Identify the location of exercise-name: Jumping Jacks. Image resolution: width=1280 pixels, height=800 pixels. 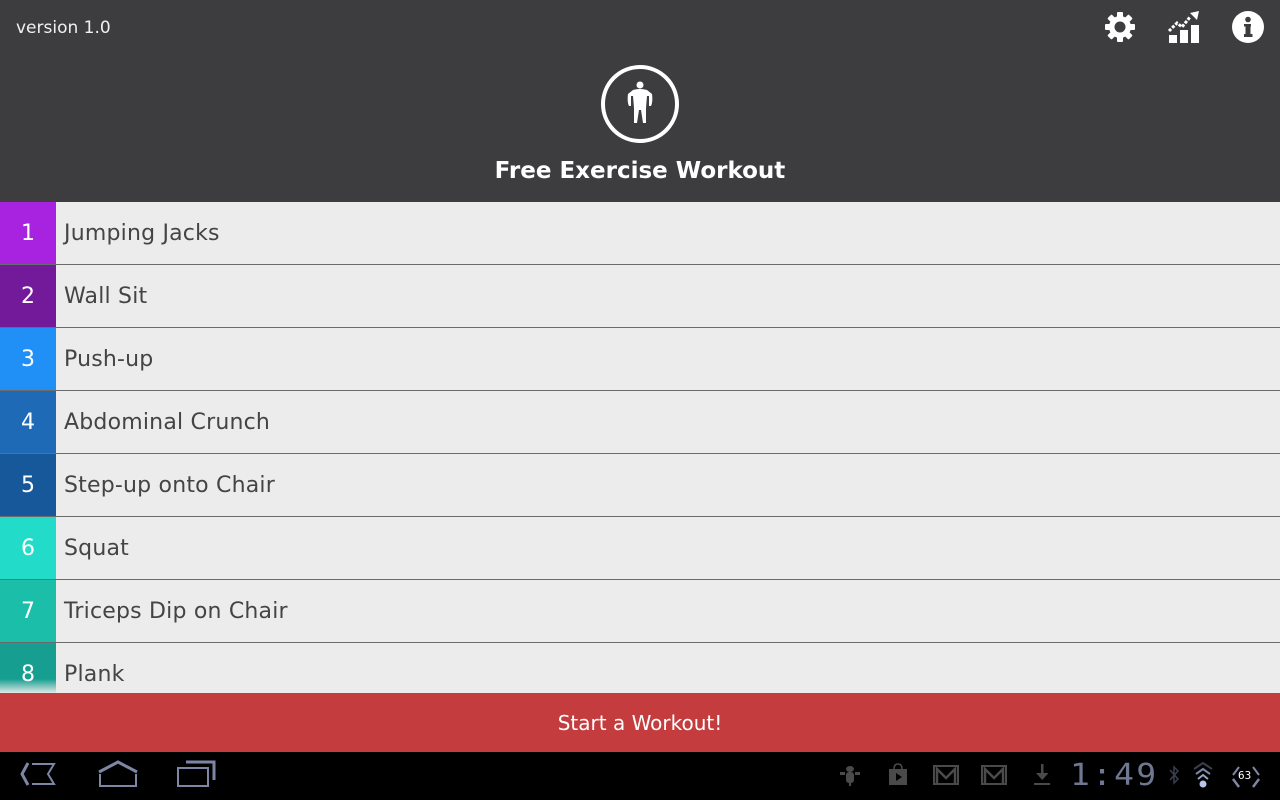
(142, 233).